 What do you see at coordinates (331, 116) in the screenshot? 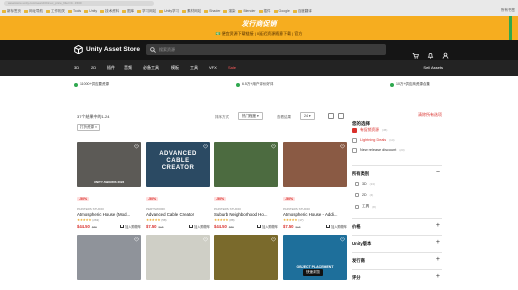
I see `grid-view-icon` at bounding box center [331, 116].